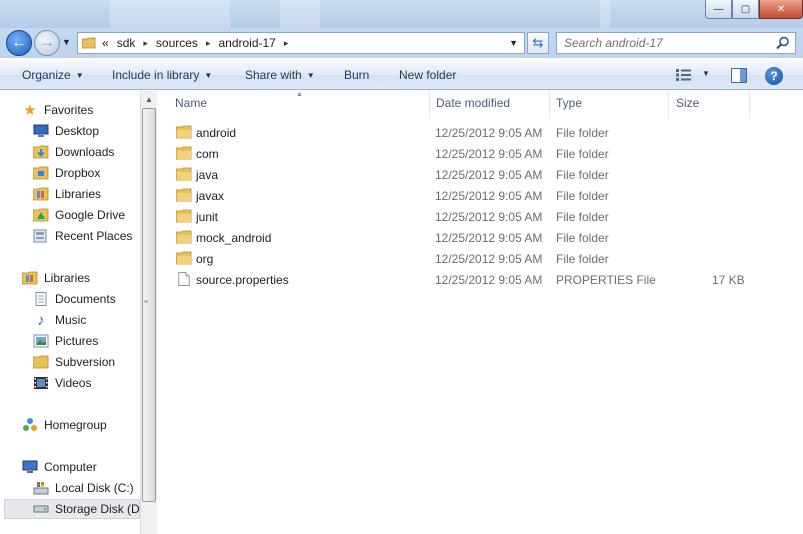 This screenshot has width=803, height=534. I want to click on burn-button: Burn, so click(356, 75).